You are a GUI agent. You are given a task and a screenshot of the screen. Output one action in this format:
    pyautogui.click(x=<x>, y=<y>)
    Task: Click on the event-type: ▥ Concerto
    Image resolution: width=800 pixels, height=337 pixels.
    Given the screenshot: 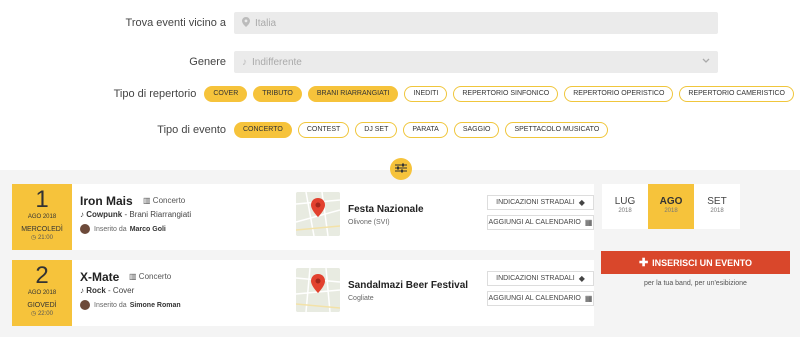 What is the action you would take?
    pyautogui.click(x=164, y=200)
    